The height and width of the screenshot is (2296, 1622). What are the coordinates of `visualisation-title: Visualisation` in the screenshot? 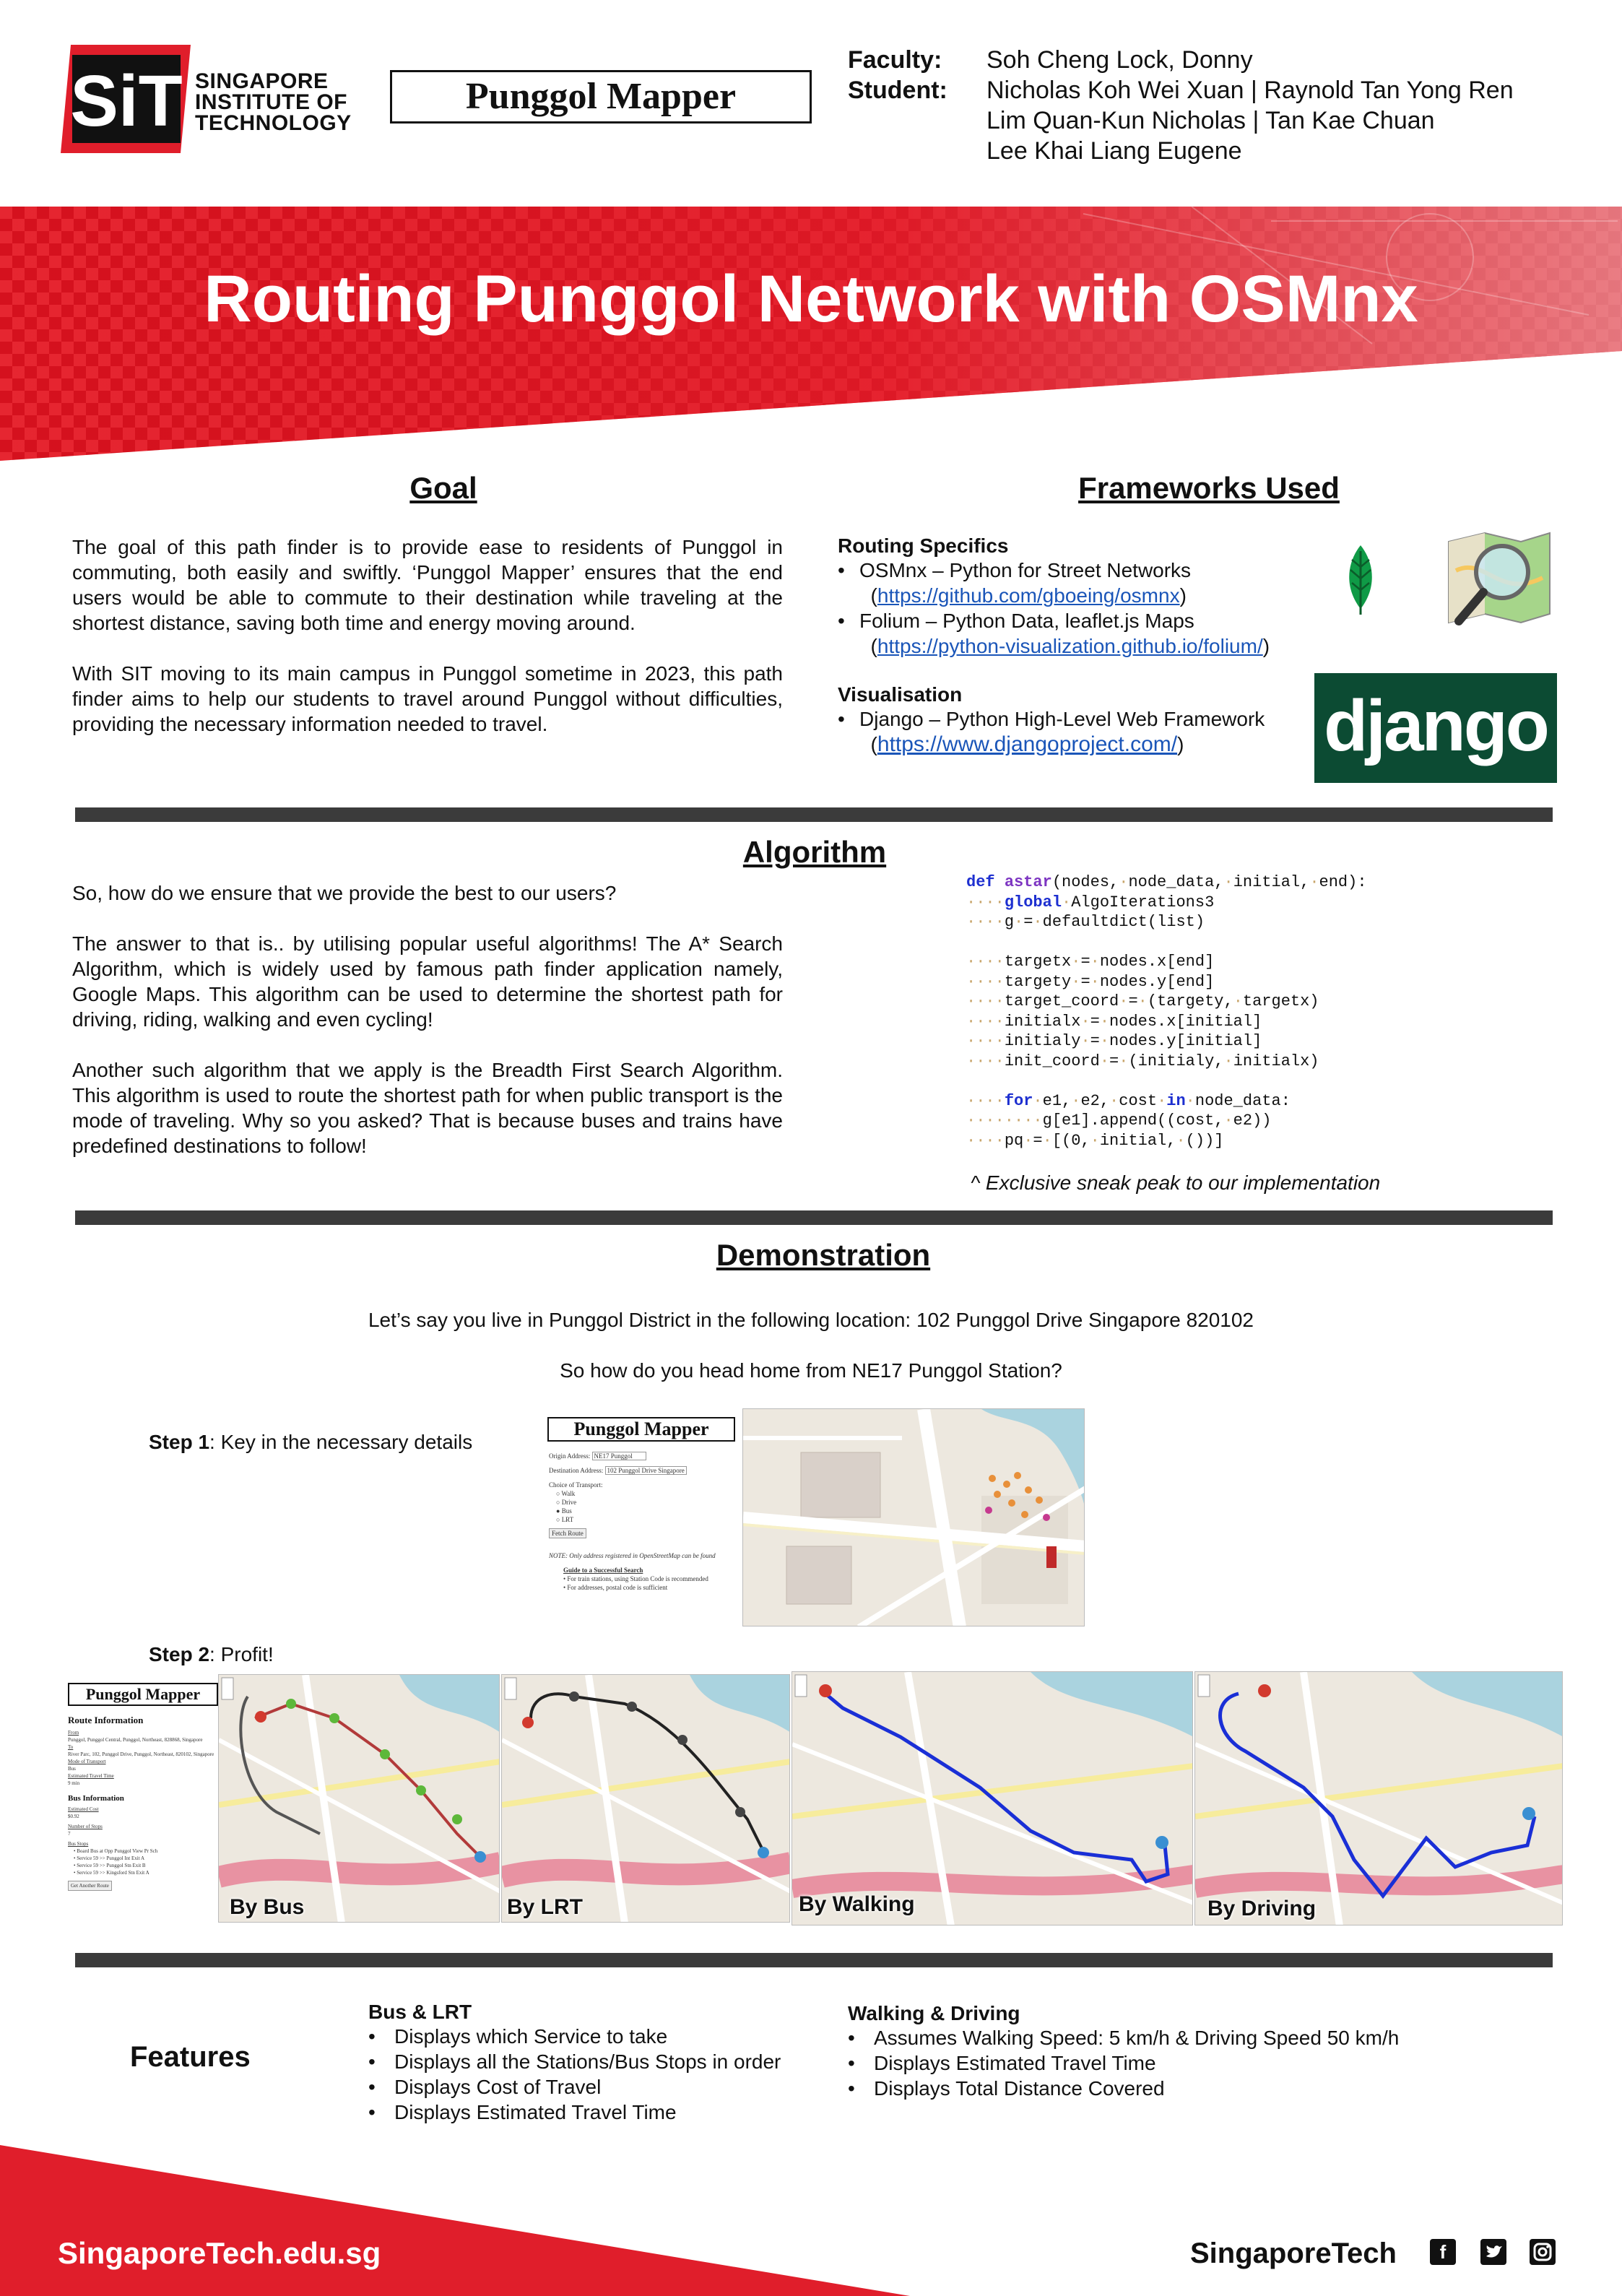 It's located at (900, 694).